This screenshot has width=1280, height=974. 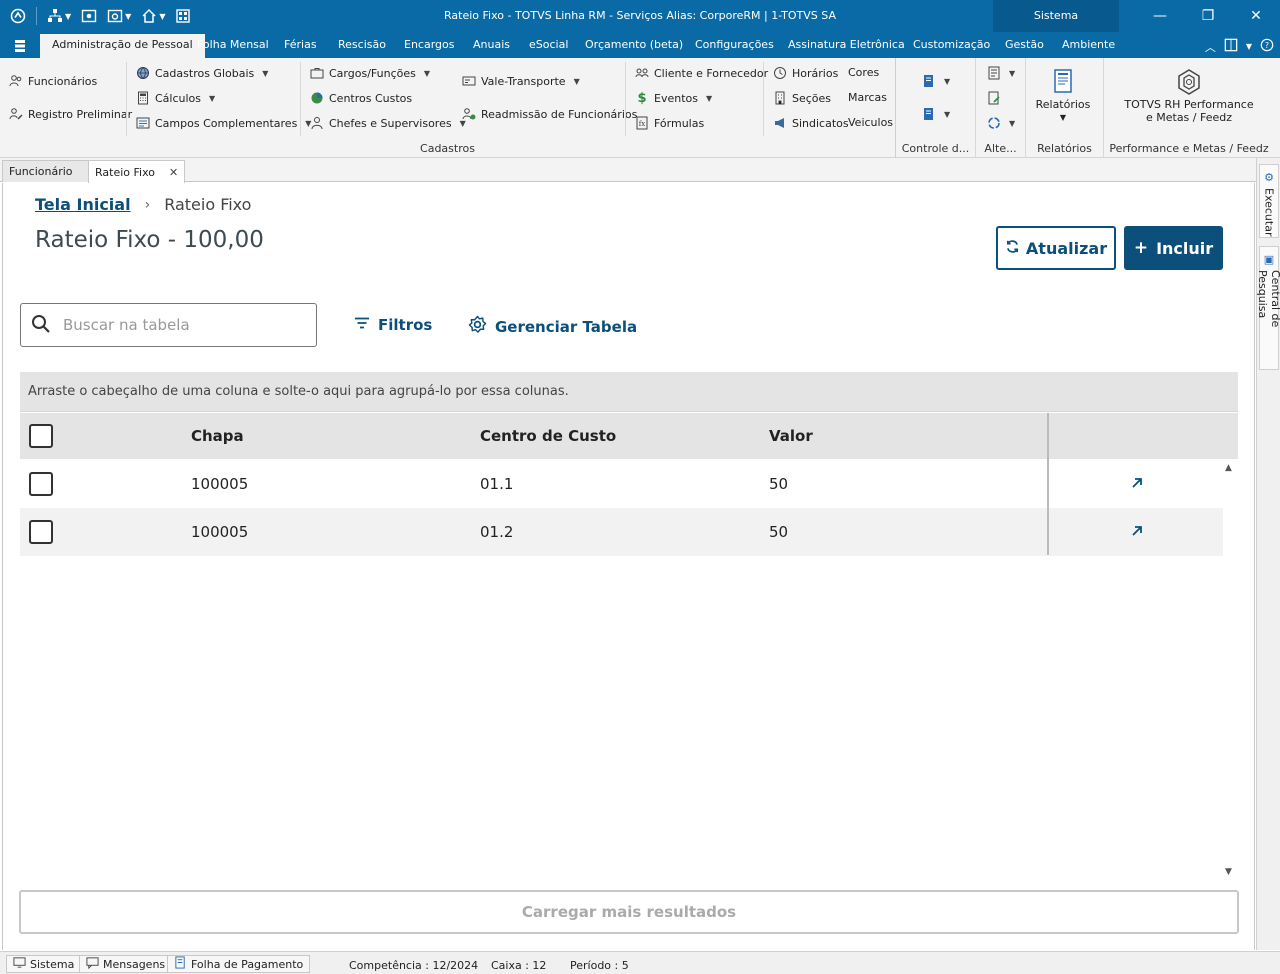 What do you see at coordinates (791, 436) in the screenshot?
I see `column-header-valor: Valor` at bounding box center [791, 436].